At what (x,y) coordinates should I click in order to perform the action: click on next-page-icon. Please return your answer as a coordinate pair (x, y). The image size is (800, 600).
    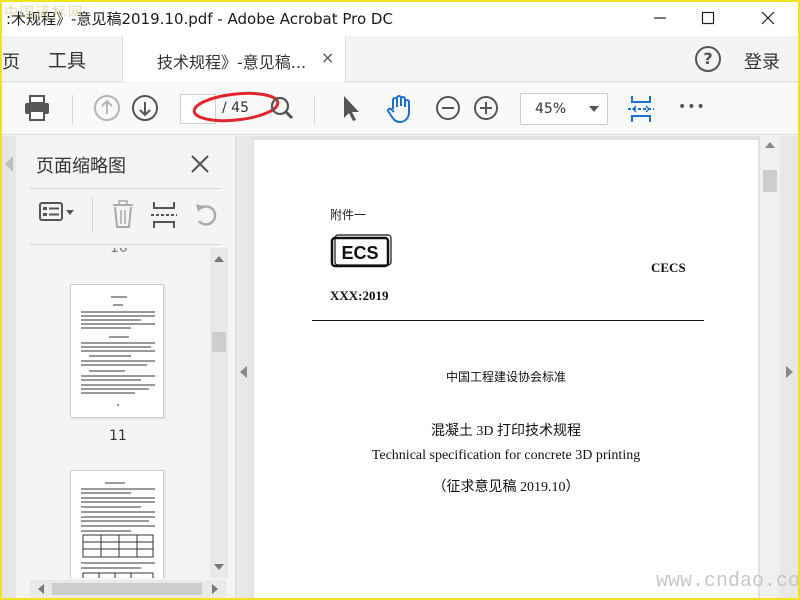
    Looking at the image, I should click on (145, 108).